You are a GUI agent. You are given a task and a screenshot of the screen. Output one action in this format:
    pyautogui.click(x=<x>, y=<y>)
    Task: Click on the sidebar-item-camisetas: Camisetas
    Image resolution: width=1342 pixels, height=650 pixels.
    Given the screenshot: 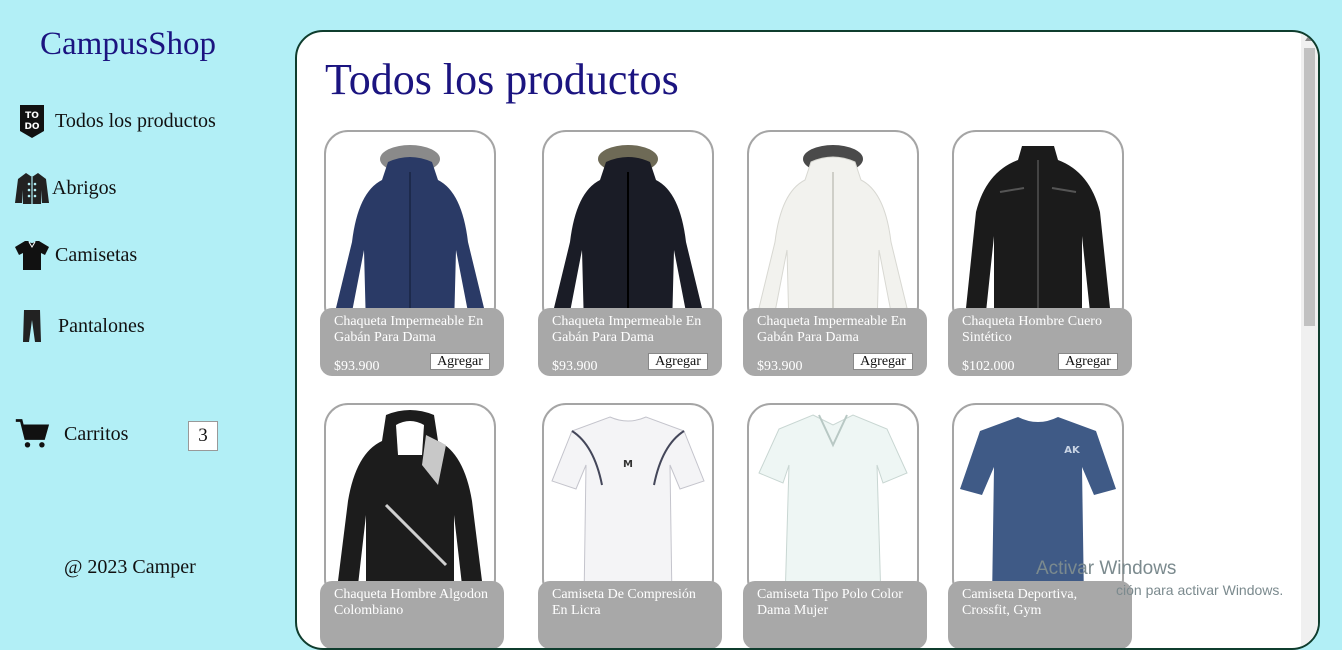 What is the action you would take?
    pyautogui.click(x=75, y=255)
    